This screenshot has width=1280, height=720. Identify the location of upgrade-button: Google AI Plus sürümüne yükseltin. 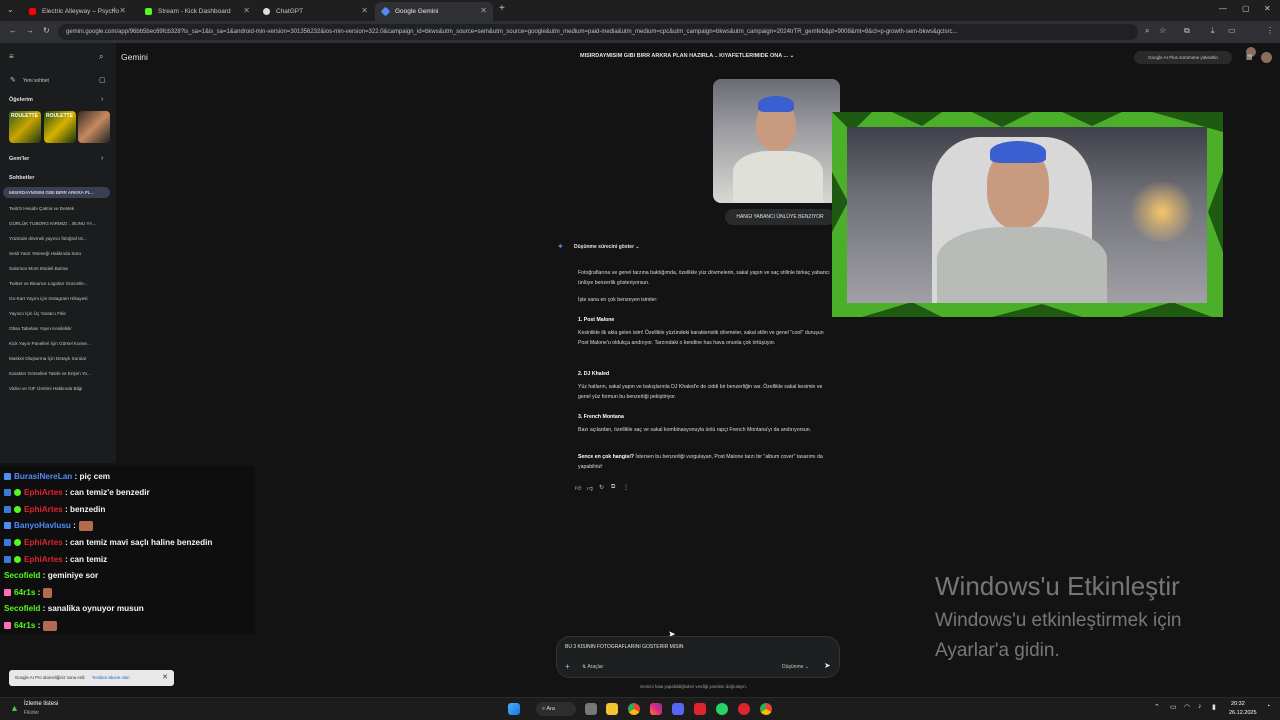
(1183, 57).